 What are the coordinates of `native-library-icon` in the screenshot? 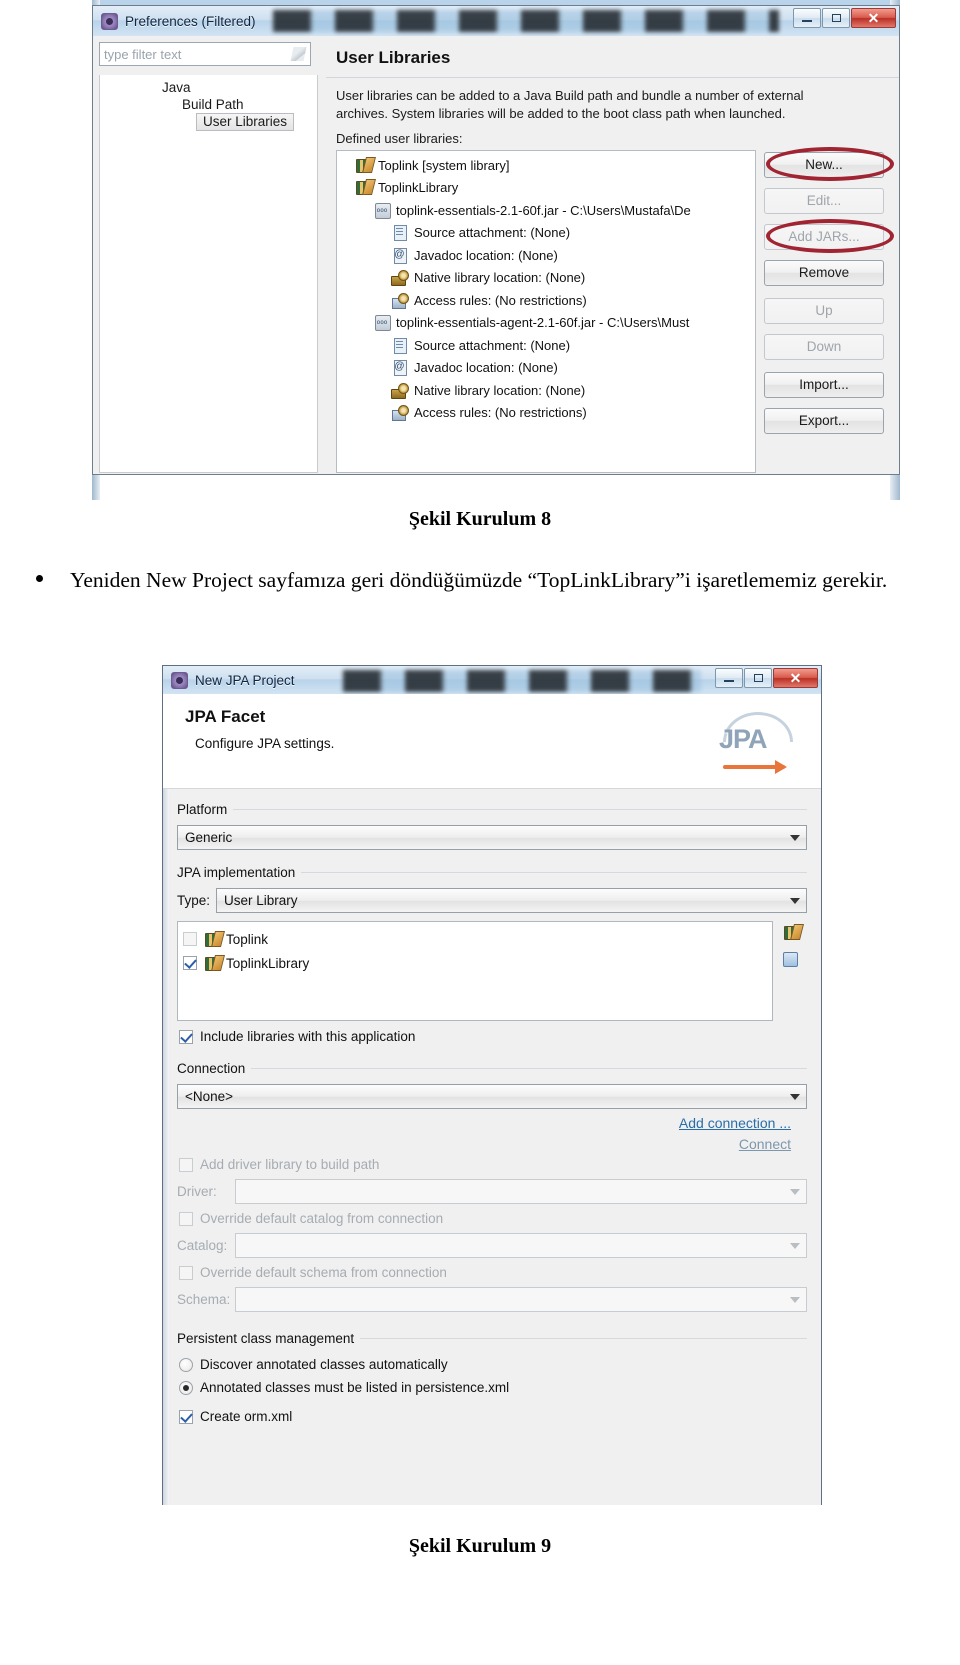 It's located at (400, 278).